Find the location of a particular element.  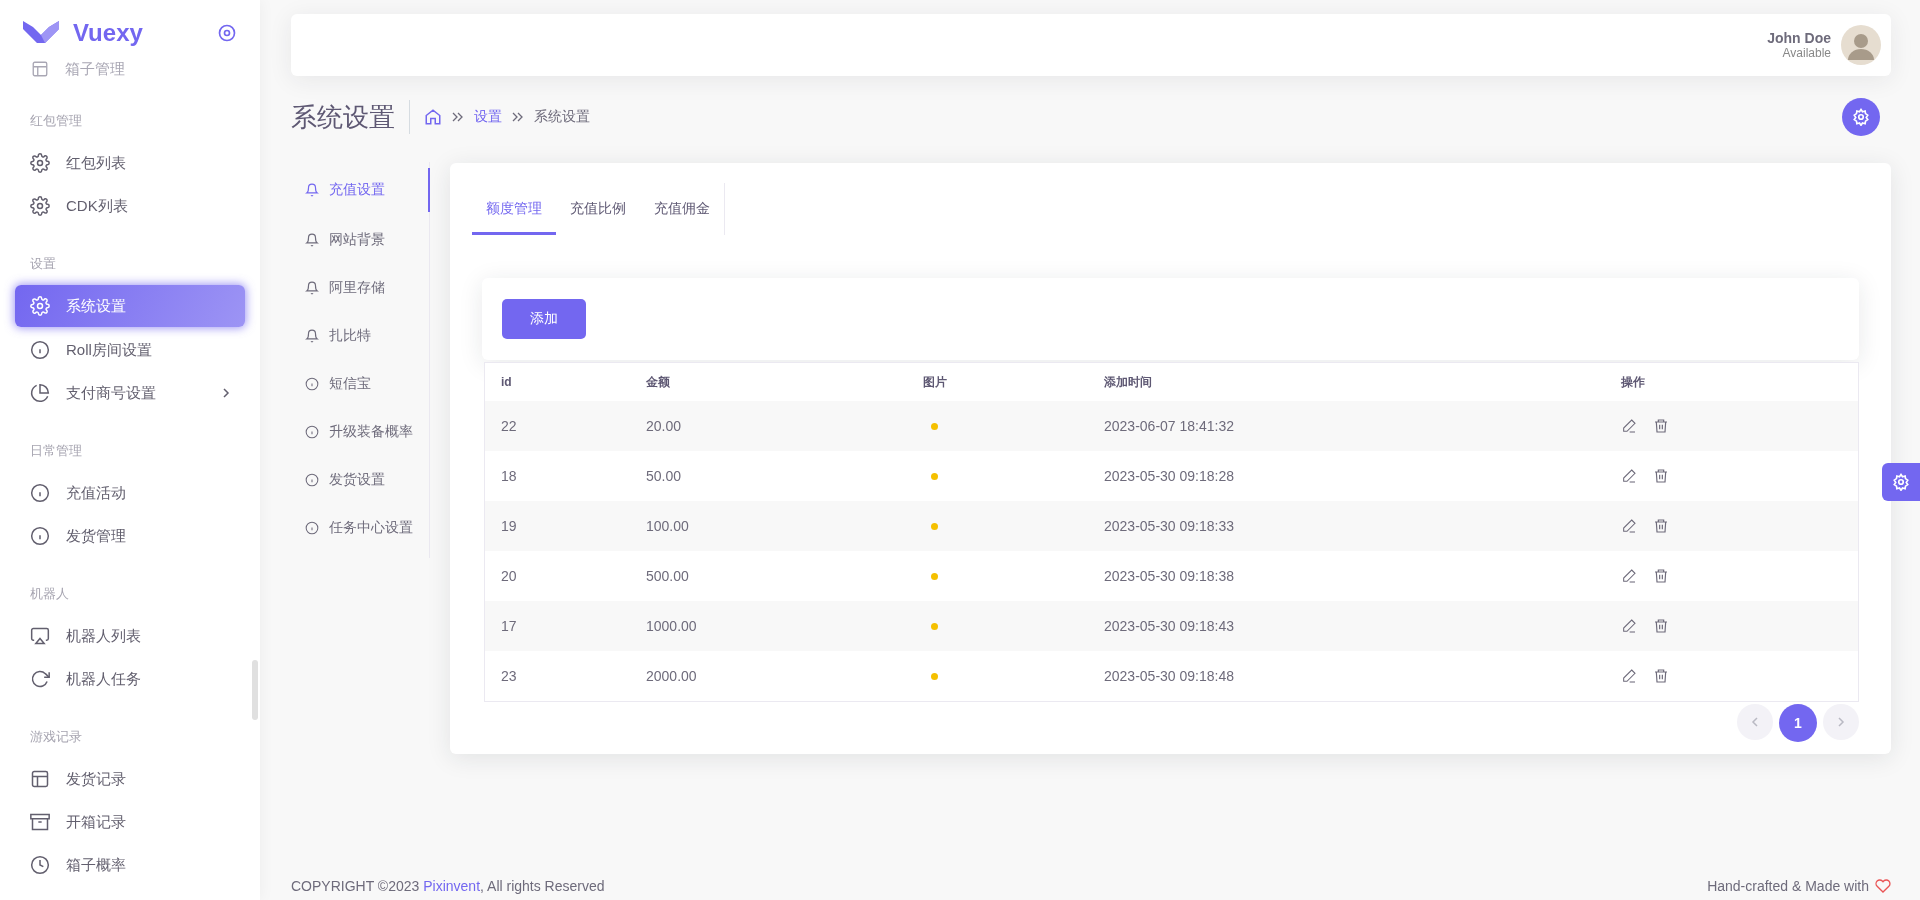

section-title: 红包管理 is located at coordinates (56, 121).